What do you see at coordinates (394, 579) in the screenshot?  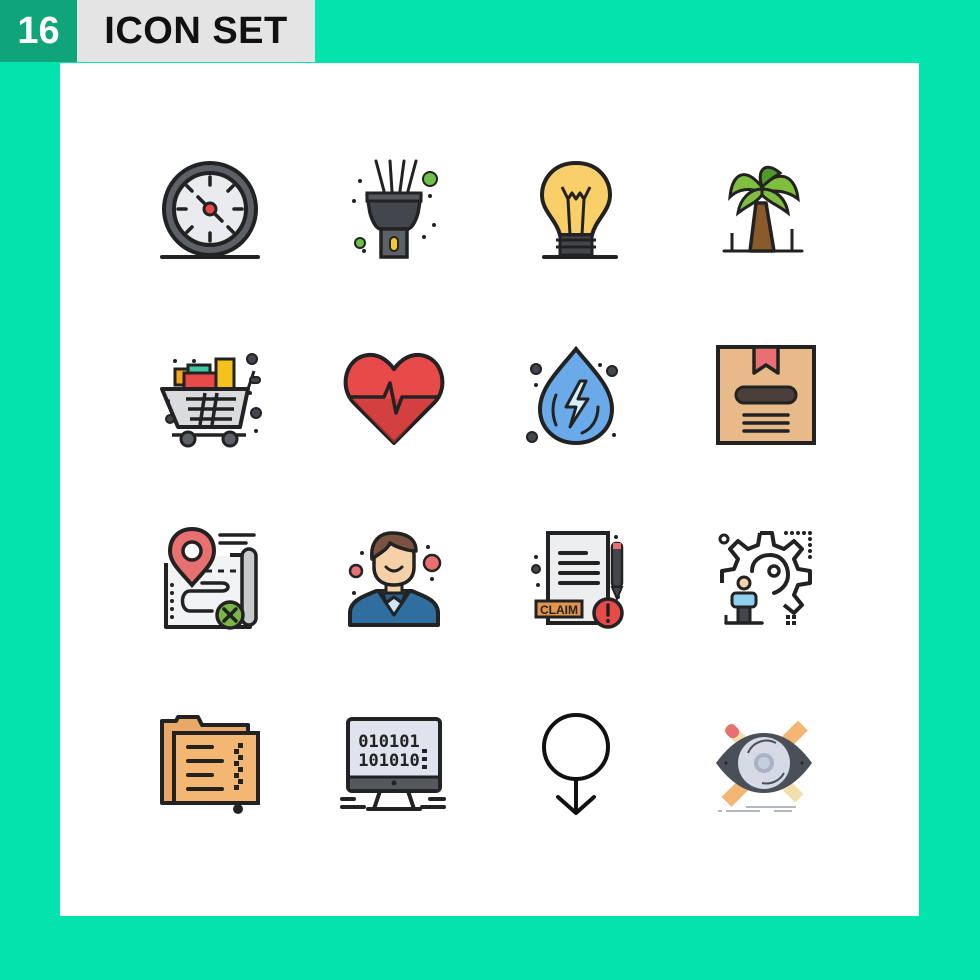 I see `businessman-icon` at bounding box center [394, 579].